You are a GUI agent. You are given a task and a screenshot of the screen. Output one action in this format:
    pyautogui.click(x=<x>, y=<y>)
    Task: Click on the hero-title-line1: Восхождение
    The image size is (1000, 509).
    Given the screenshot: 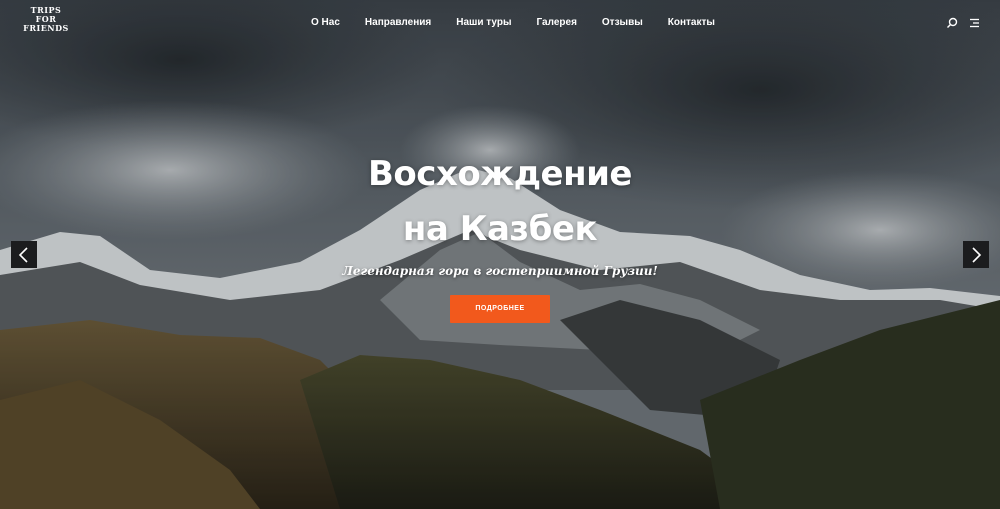 What is the action you would take?
    pyautogui.click(x=500, y=174)
    